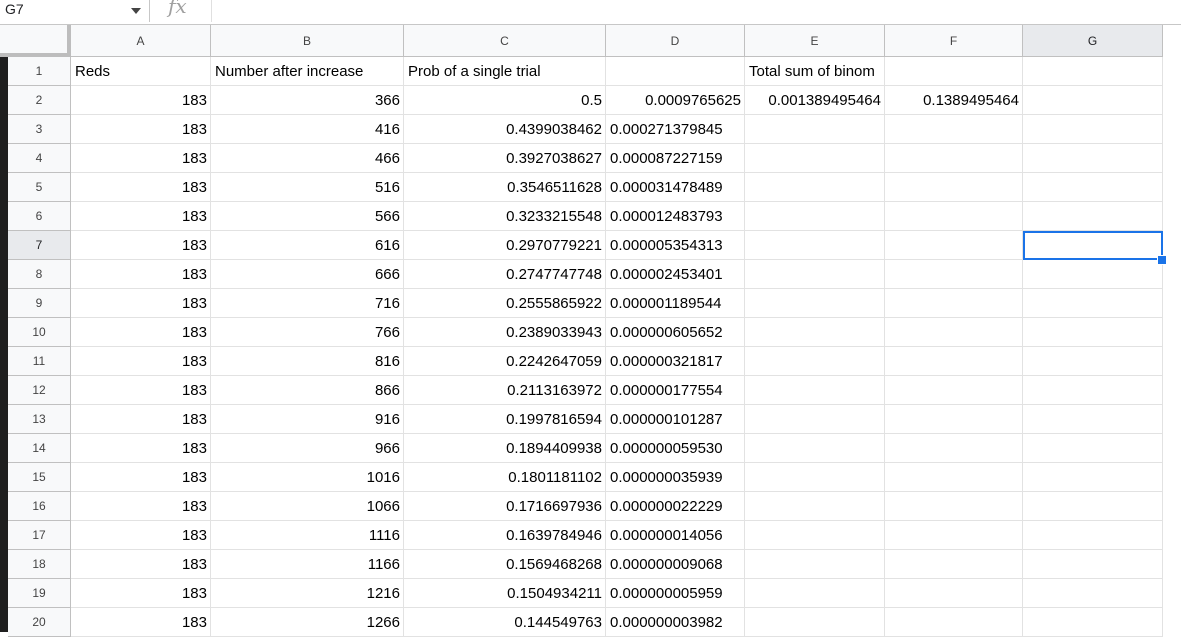  Describe the element at coordinates (505, 477) in the screenshot. I see `cell-c15: 0.1801181102` at that location.